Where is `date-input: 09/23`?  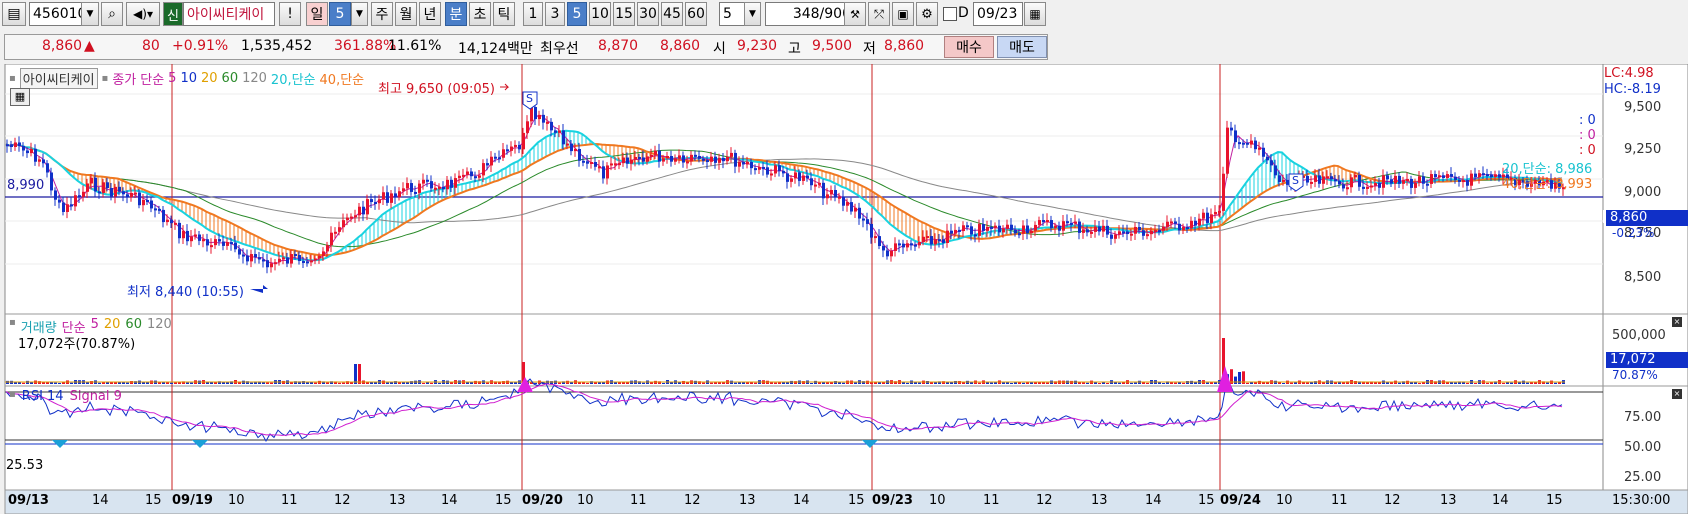 date-input: 09/23 is located at coordinates (998, 14).